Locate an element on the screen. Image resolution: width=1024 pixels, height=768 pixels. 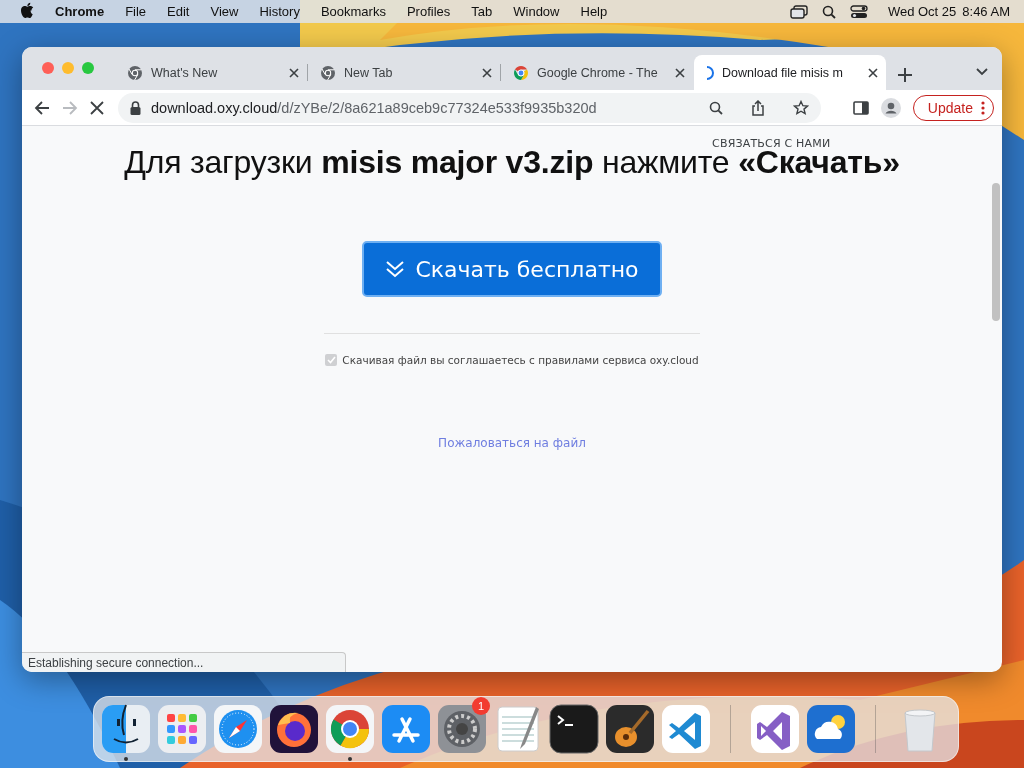
menu-item: Edit is located at coordinates (178, 11).